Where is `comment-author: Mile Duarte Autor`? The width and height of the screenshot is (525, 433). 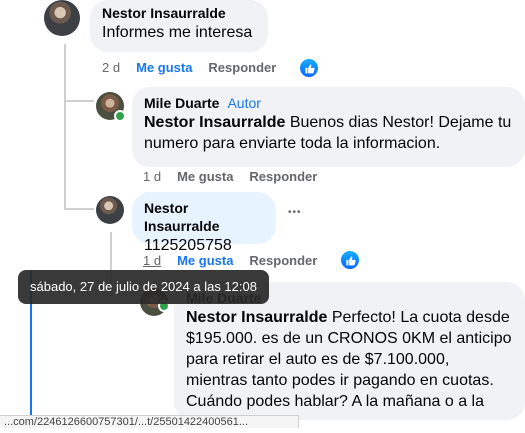 comment-author: Mile Duarte Autor is located at coordinates (328, 103).